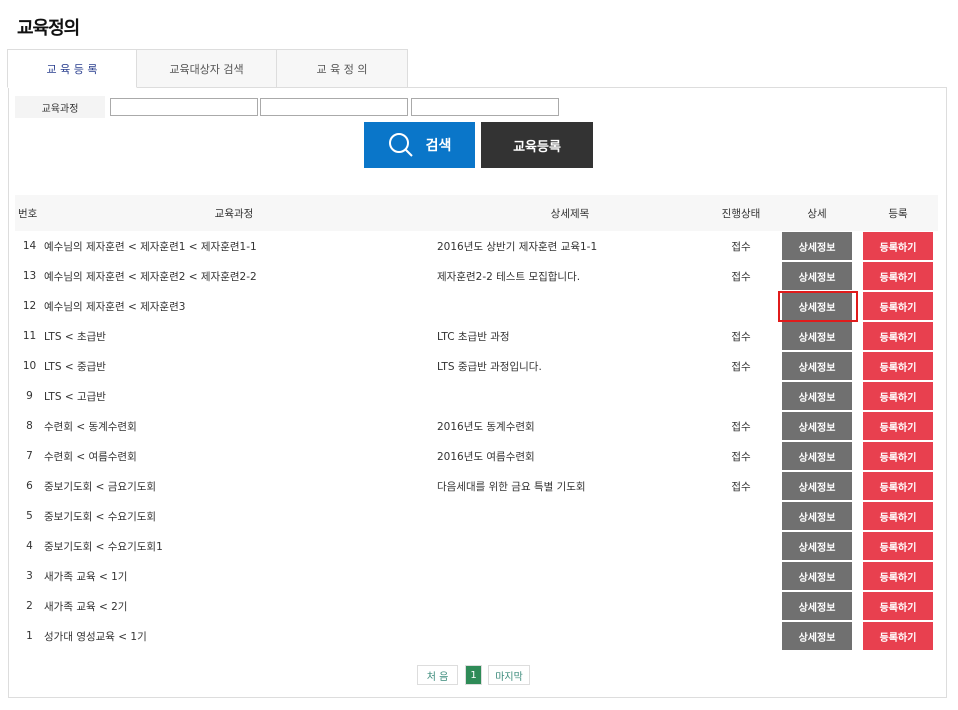 This screenshot has width=958, height=710. What do you see at coordinates (150, 246) in the screenshot?
I see `row-course: 예수님의 제자훈련 < 제자훈련1 < 제자훈련1-1` at bounding box center [150, 246].